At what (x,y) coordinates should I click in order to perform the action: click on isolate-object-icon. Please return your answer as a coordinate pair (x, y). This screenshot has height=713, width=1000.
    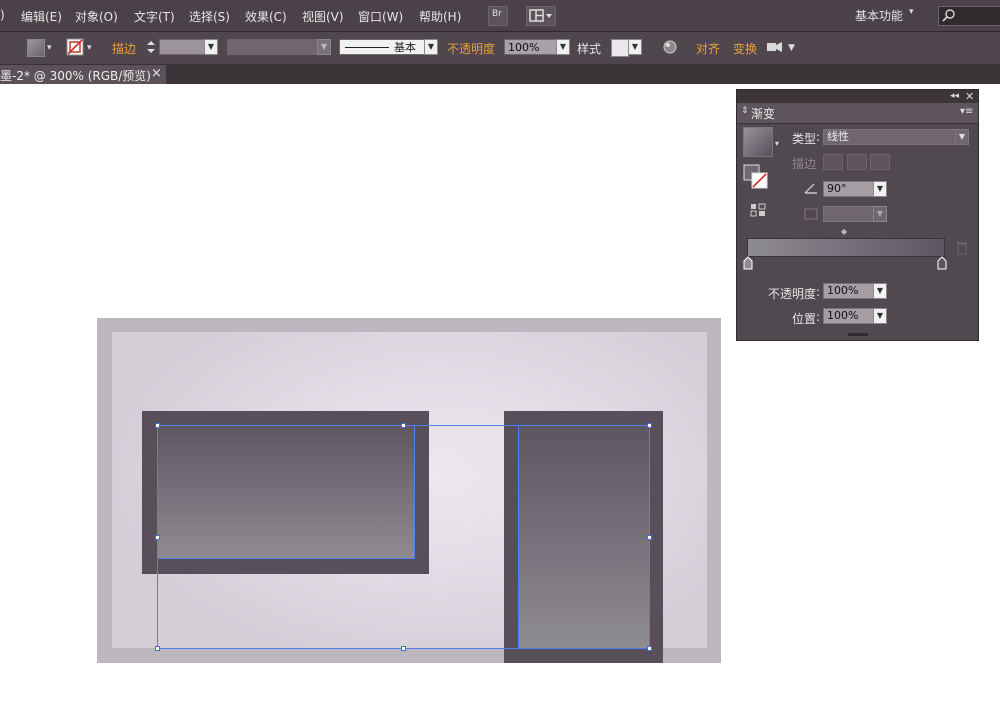
    Looking at the image, I should click on (775, 47).